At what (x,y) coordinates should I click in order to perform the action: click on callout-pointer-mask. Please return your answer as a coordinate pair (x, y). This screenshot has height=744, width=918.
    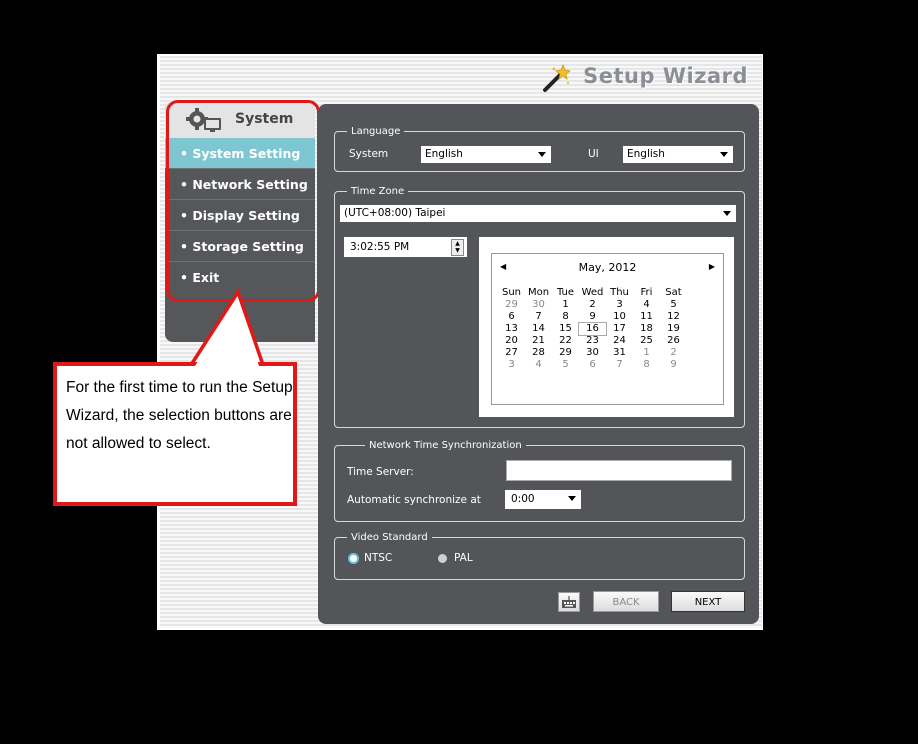
    Looking at the image, I should click on (227, 332).